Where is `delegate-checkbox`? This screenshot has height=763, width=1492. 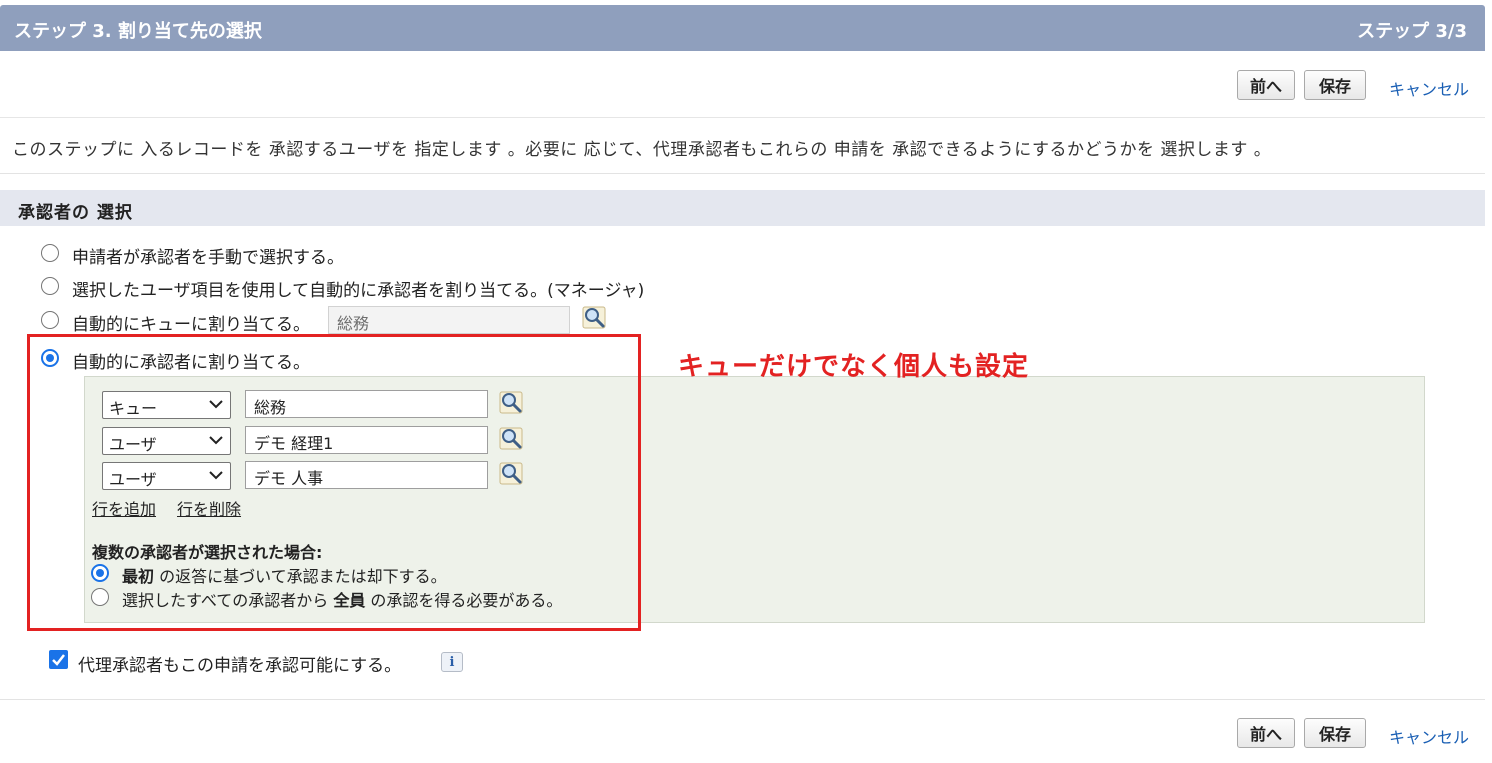
delegate-checkbox is located at coordinates (58, 659).